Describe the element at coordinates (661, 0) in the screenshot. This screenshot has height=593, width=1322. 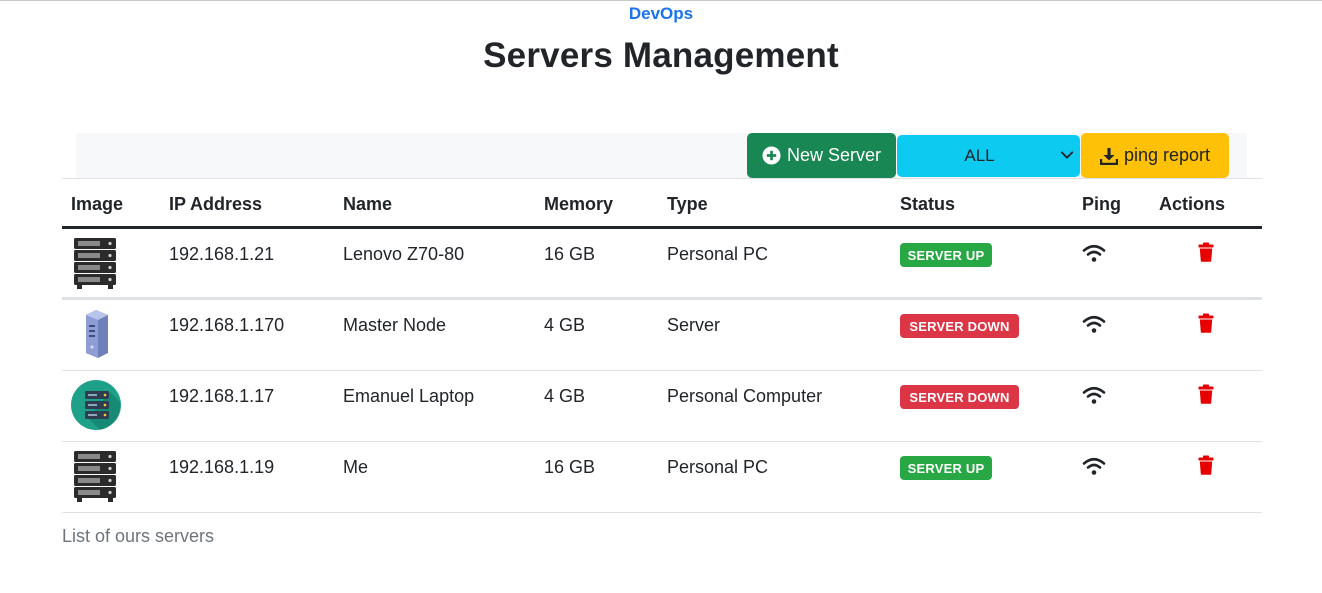
I see `top-border` at that location.